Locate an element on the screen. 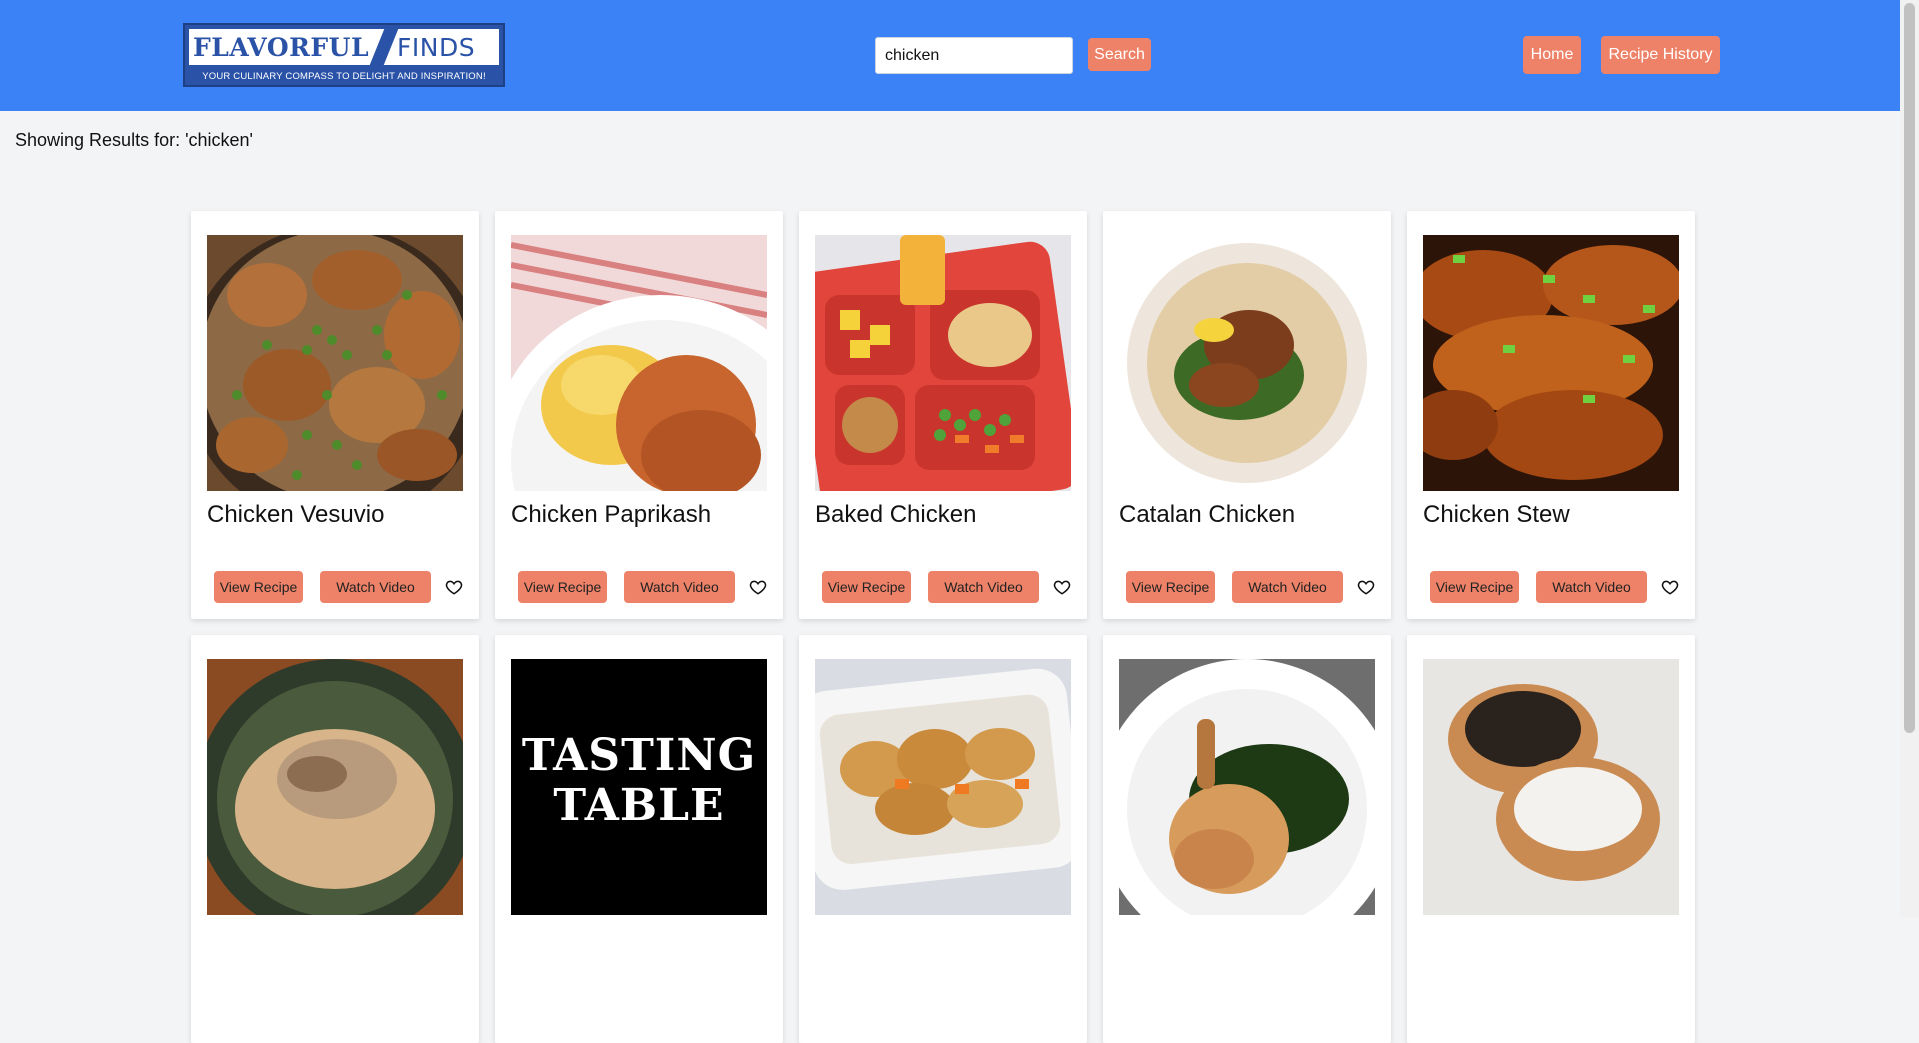  recipe-card: TASTING TABLE is located at coordinates (639, 839).